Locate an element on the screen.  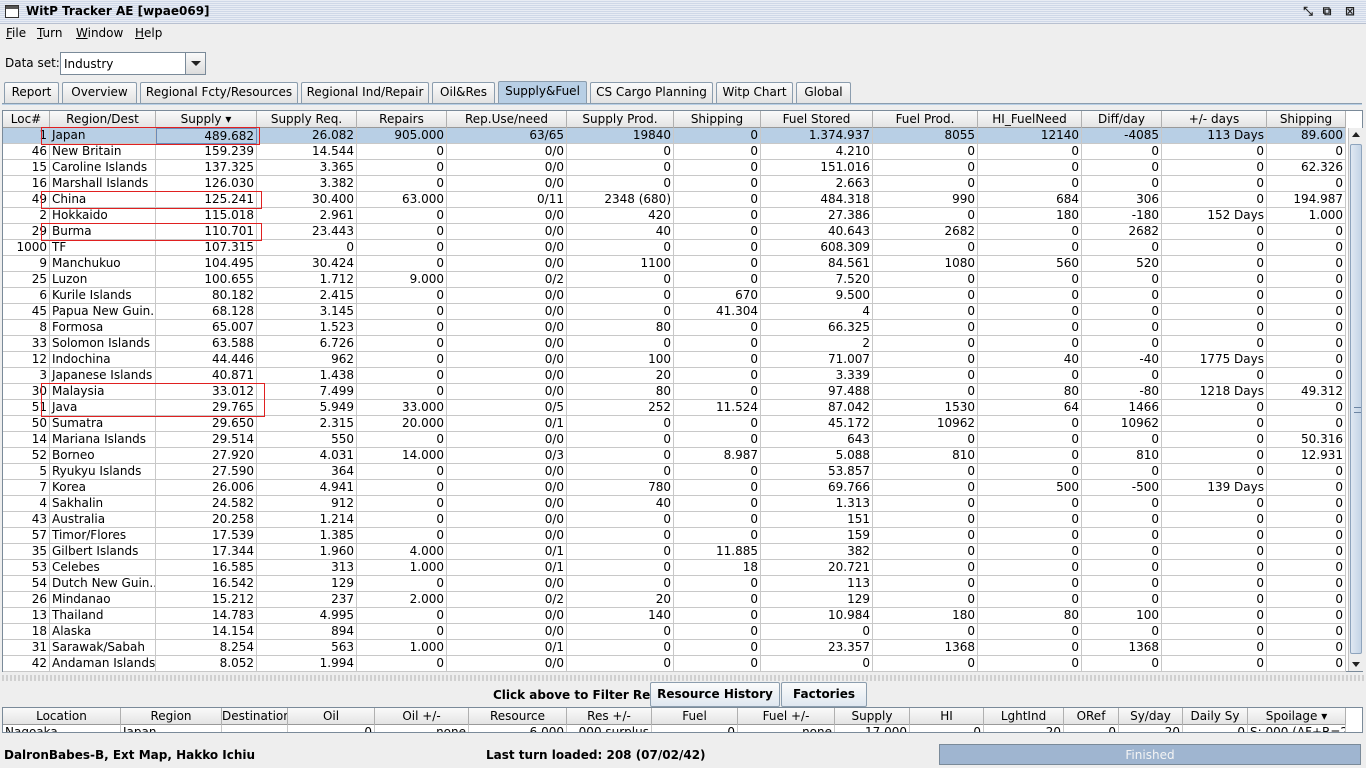
table-cell: 68.128 is located at coordinates (206, 312).